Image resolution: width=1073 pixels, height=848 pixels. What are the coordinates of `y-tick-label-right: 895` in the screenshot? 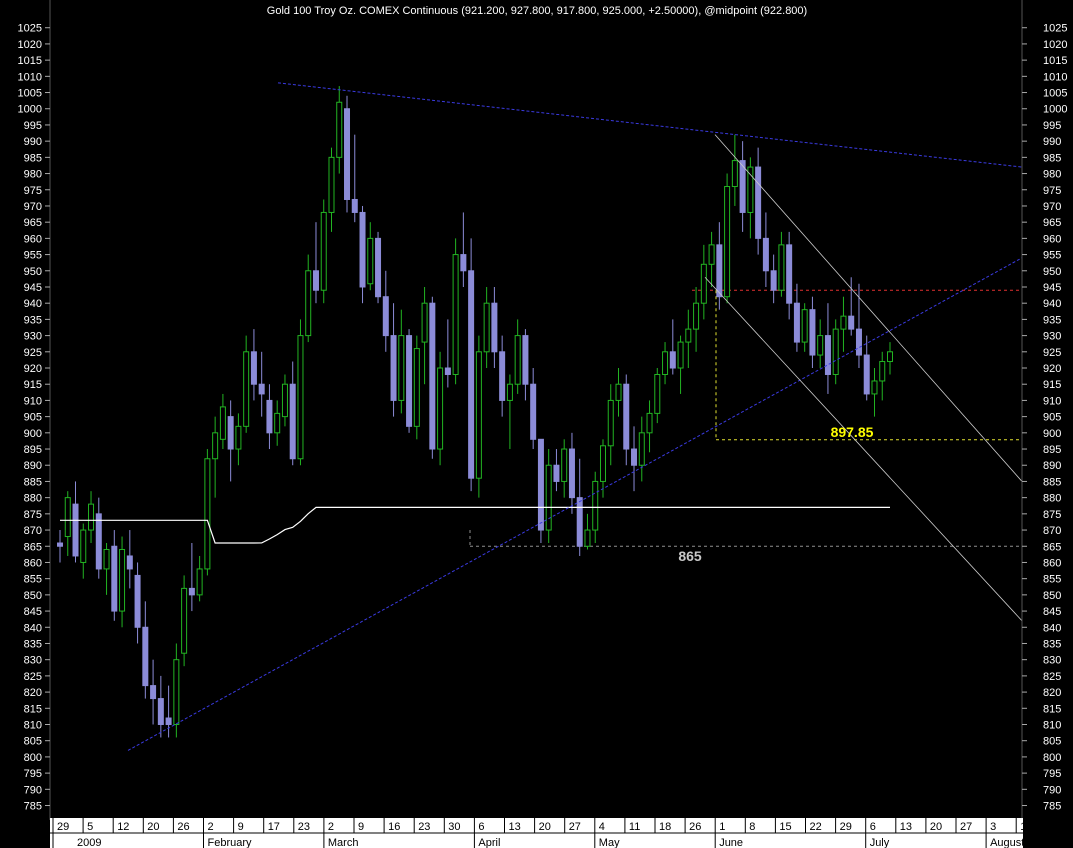 It's located at (1052, 450).